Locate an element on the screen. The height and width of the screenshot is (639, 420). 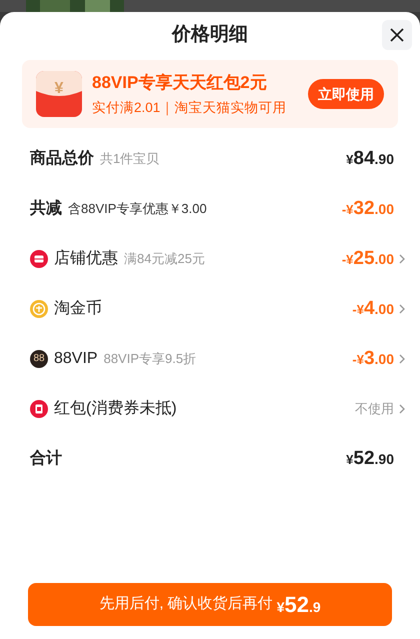
price: -¥3.00 is located at coordinates (373, 358).